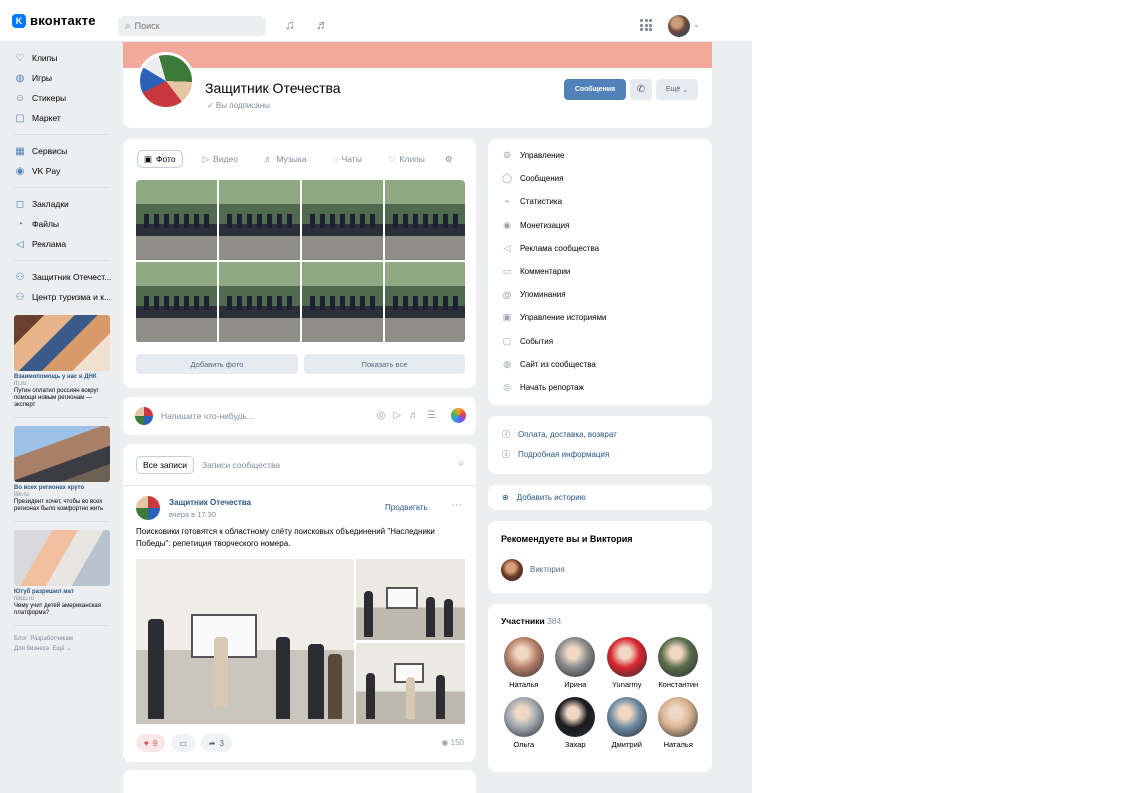 This screenshot has height=793, width=1122. I want to click on member-name: Yunarmy, so click(627, 684).